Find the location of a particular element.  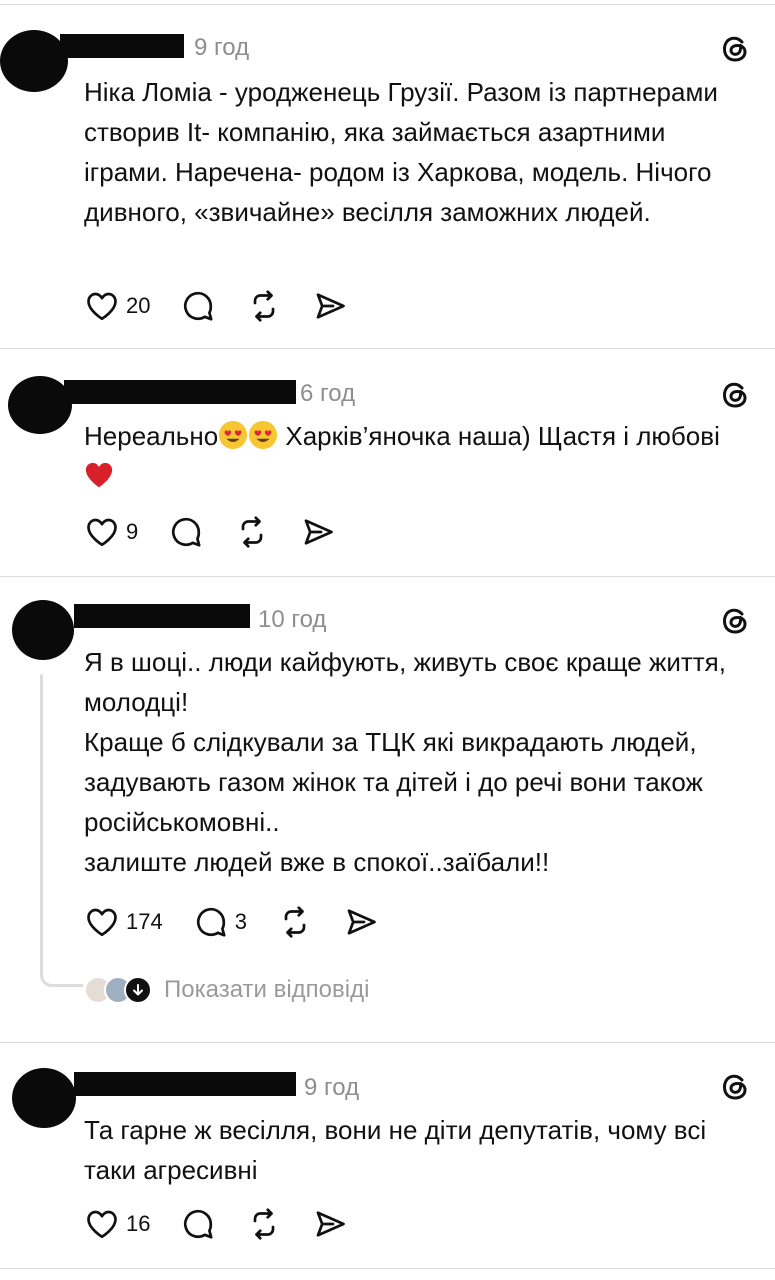

show-replies-row: Показати відповіді is located at coordinates (226, 990).